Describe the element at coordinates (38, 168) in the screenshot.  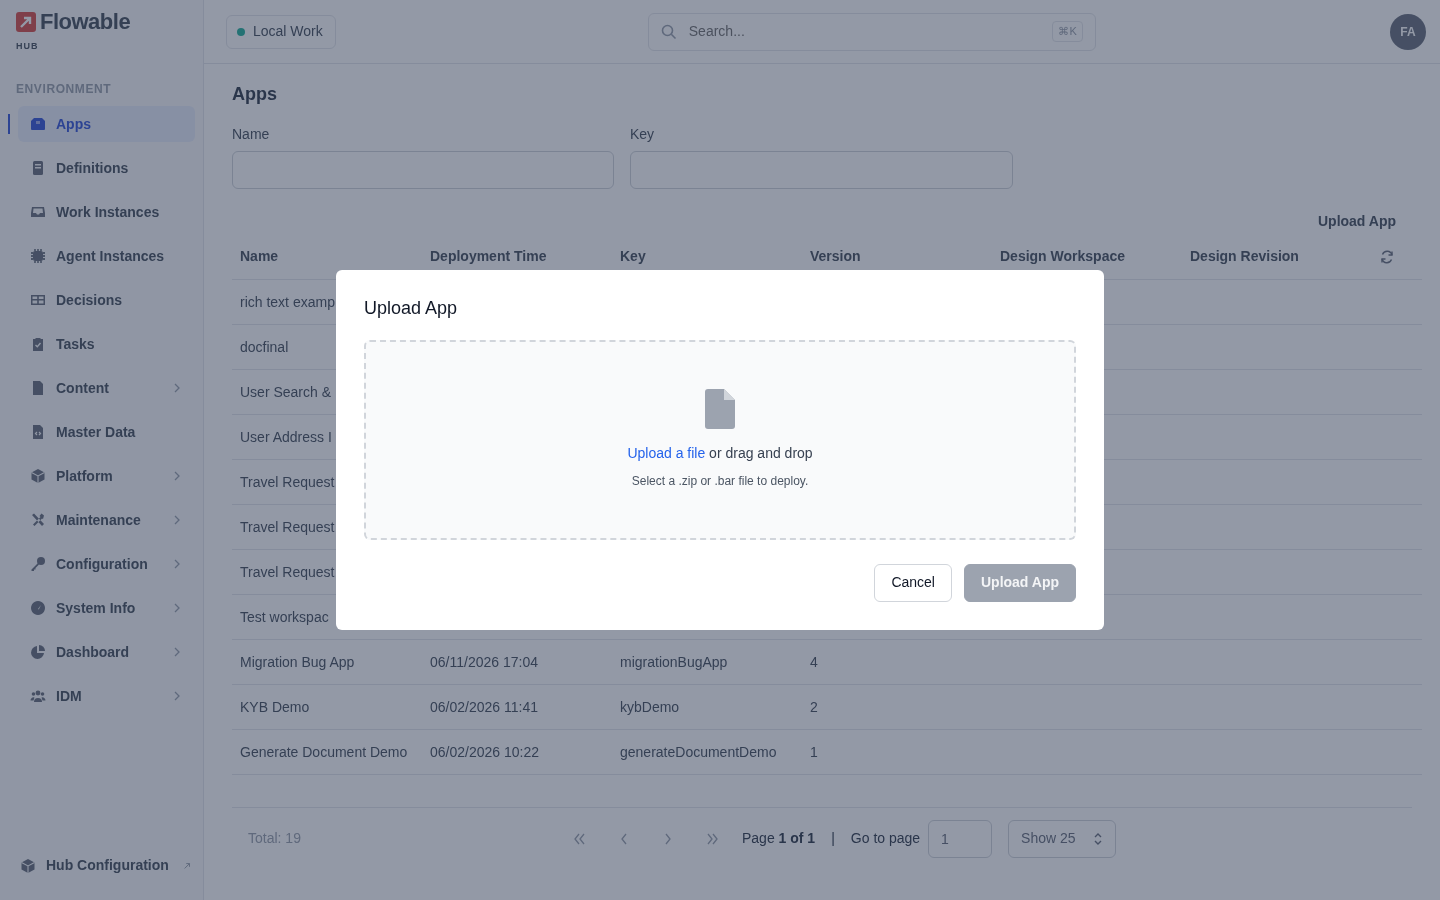
I see `book-icon` at that location.